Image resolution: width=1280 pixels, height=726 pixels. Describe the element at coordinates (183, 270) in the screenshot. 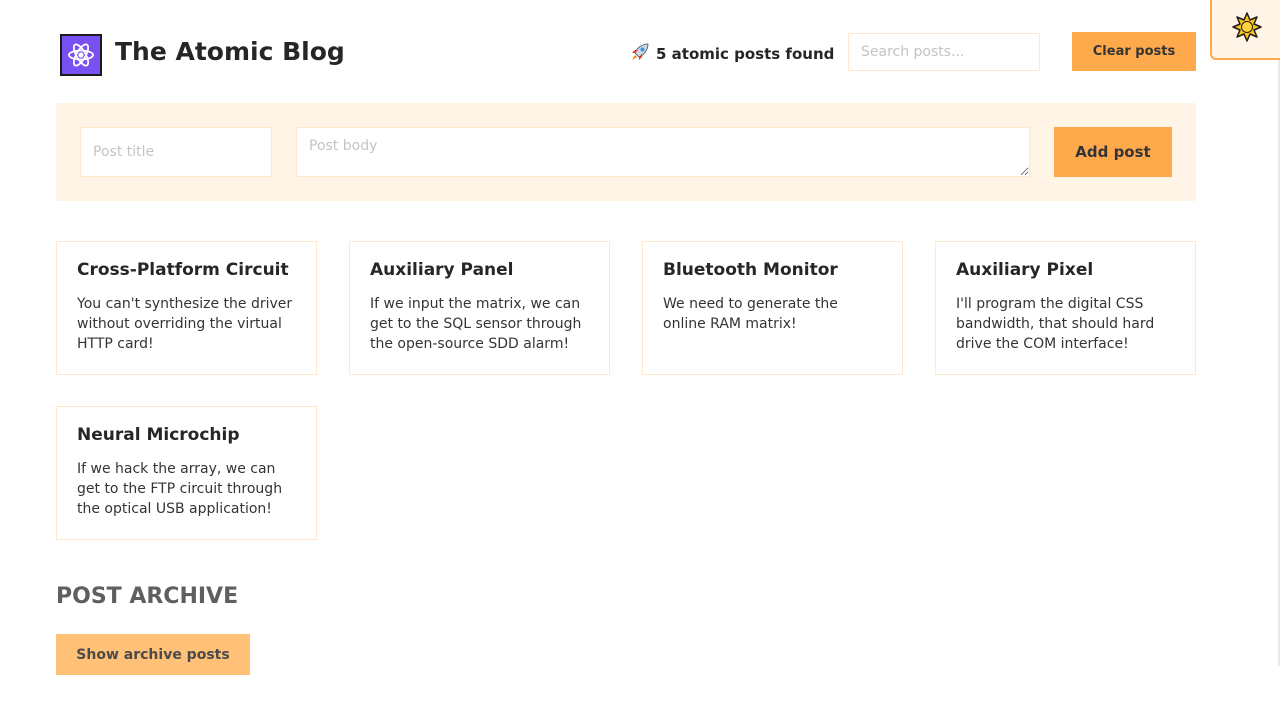

I see `post-title: Cross-Platform Circuit` at that location.